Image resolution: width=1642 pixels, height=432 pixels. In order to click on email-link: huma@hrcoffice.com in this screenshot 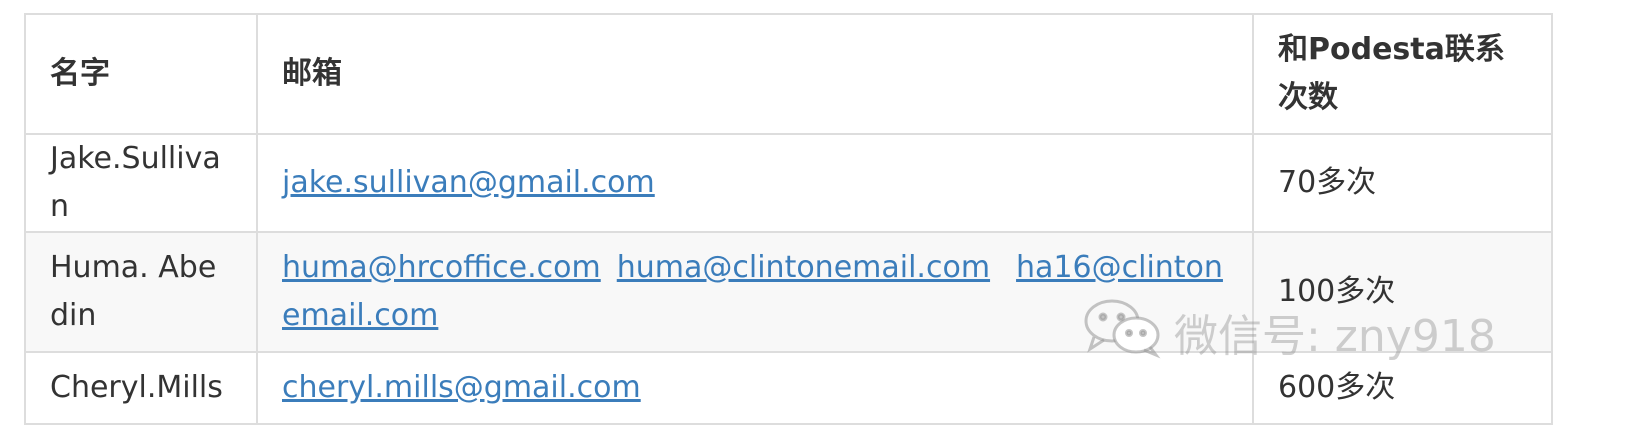, I will do `click(441, 267)`.